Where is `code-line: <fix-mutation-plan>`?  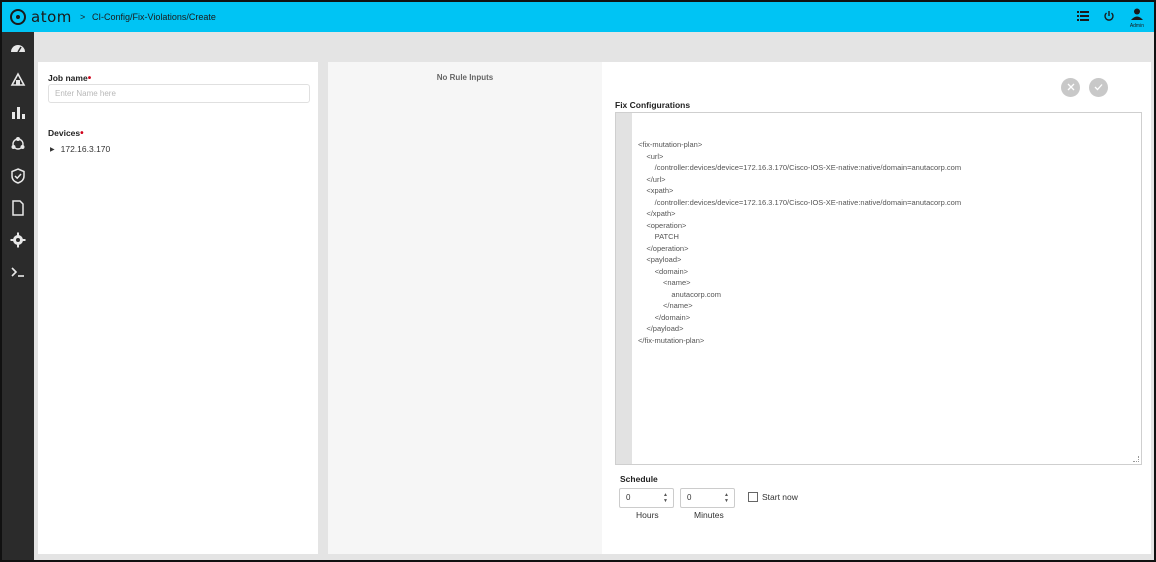 code-line: <fix-mutation-plan> is located at coordinates (670, 144).